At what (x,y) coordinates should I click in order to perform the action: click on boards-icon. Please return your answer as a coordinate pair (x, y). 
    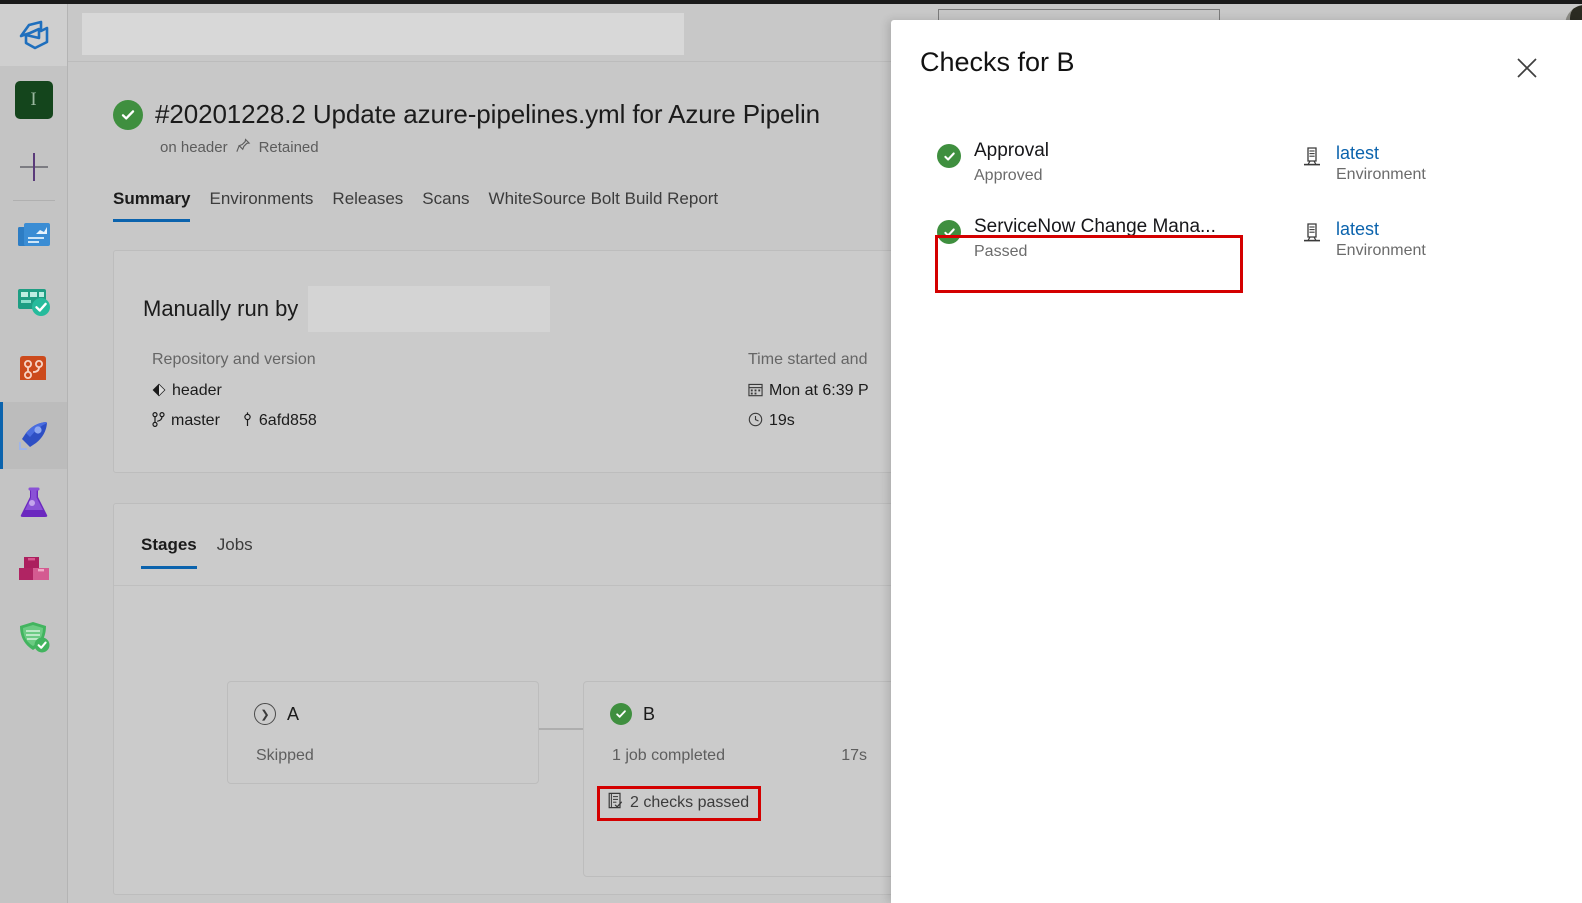
    Looking at the image, I should click on (33, 302).